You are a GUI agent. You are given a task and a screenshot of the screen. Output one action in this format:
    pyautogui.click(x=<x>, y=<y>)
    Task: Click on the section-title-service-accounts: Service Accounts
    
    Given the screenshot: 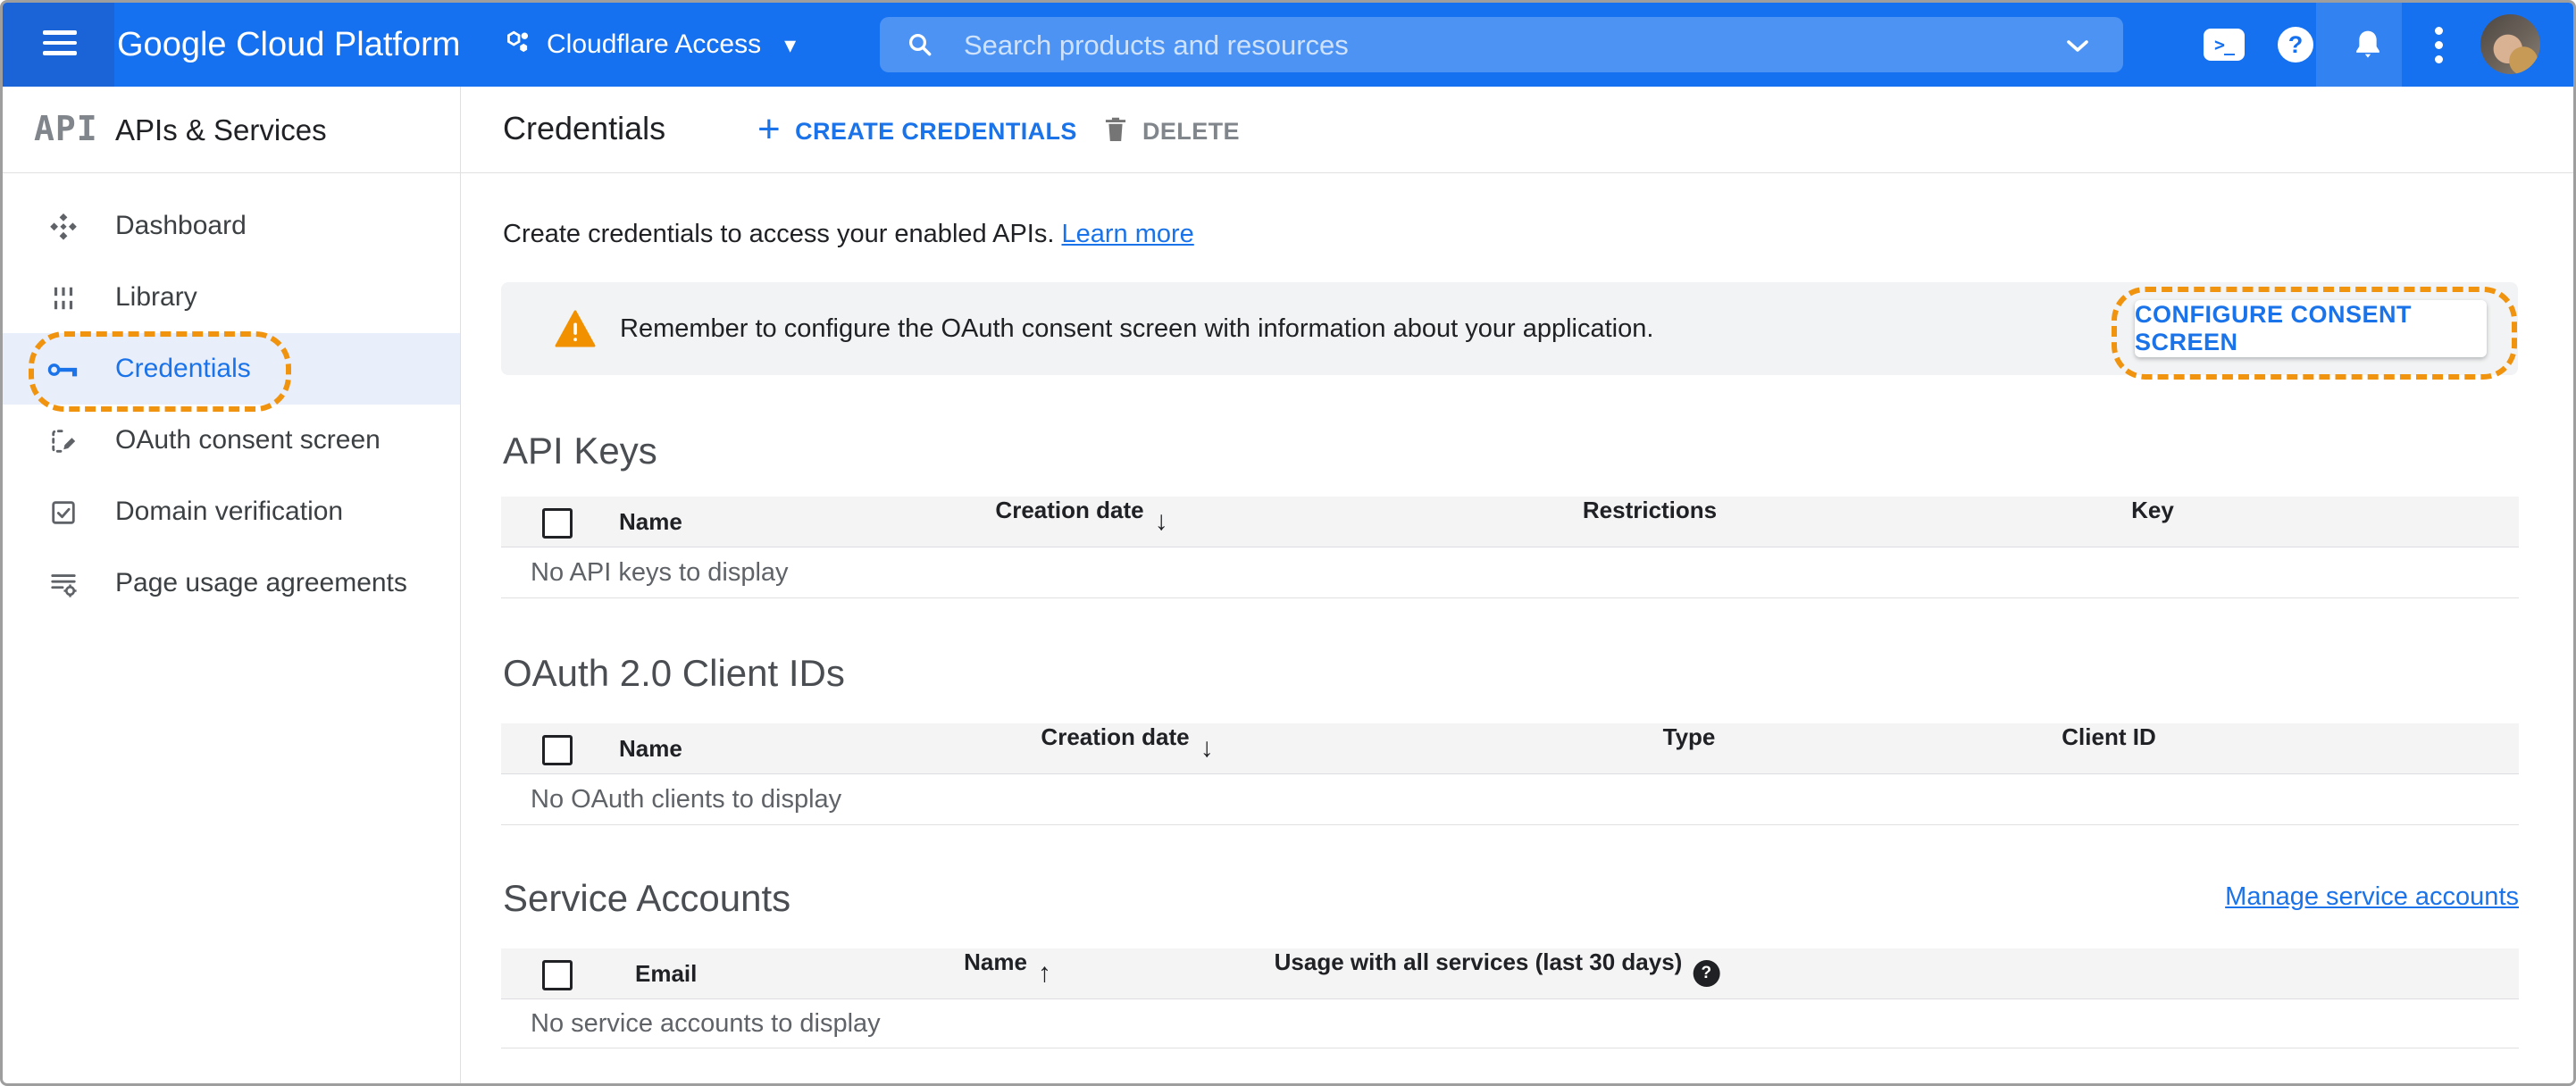 What is the action you would take?
    pyautogui.click(x=647, y=898)
    